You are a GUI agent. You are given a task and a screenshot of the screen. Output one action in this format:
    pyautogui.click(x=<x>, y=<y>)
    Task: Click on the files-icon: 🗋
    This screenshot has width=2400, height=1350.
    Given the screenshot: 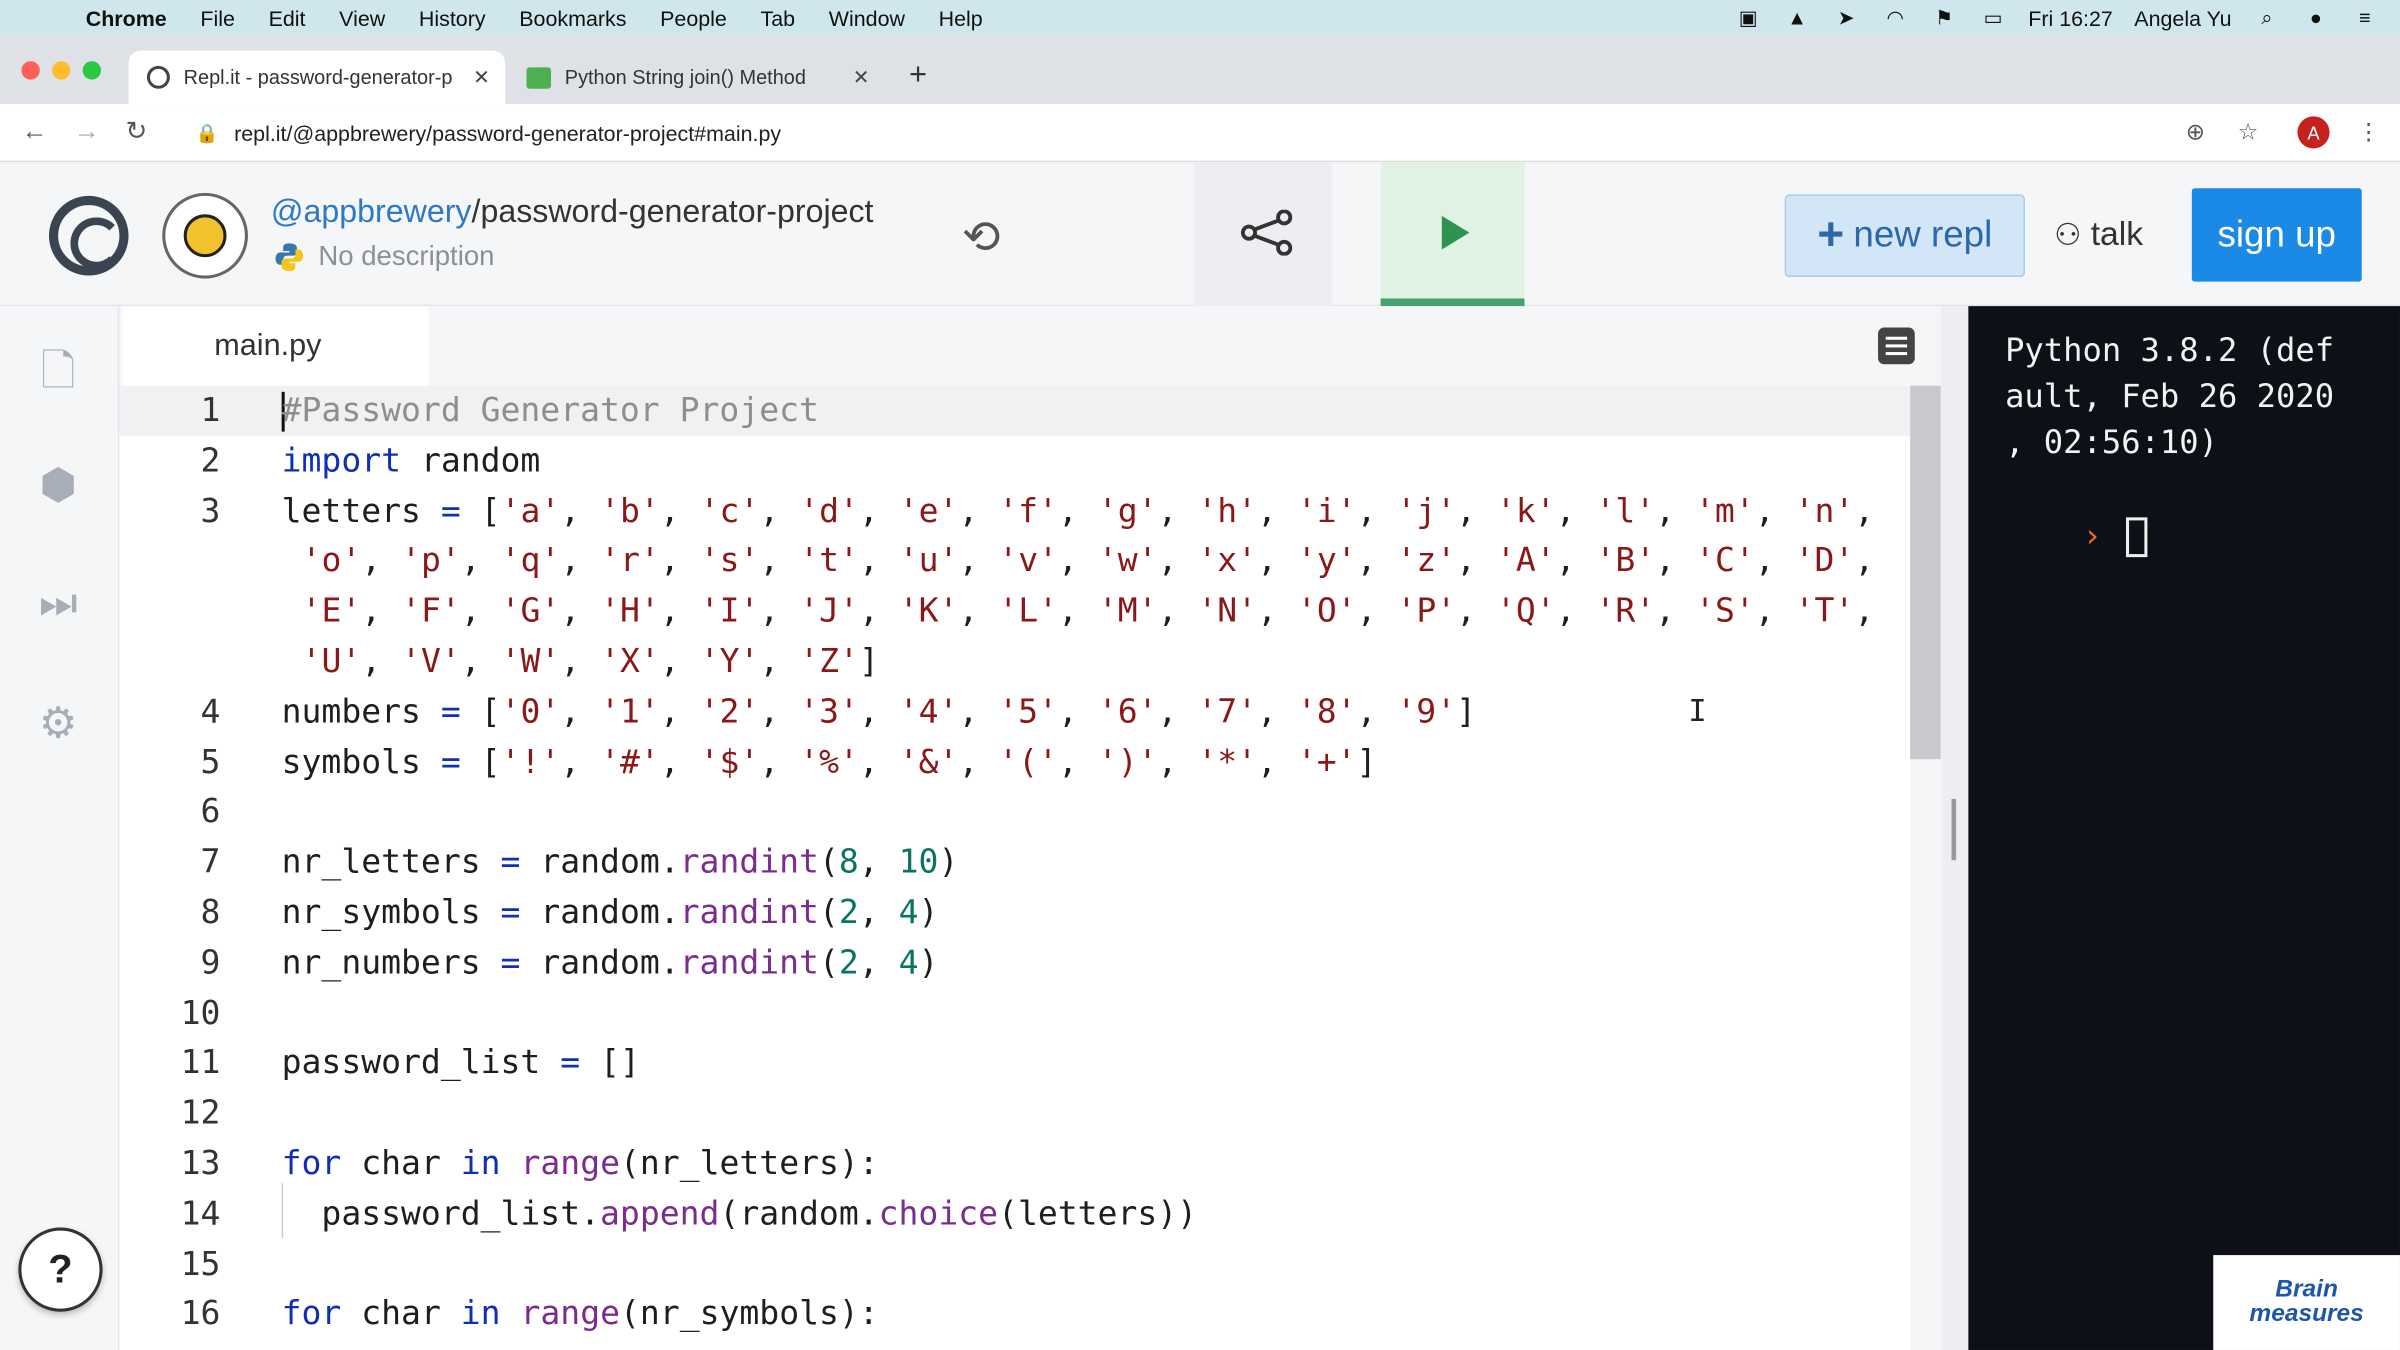 What is the action you would take?
    pyautogui.click(x=58, y=367)
    